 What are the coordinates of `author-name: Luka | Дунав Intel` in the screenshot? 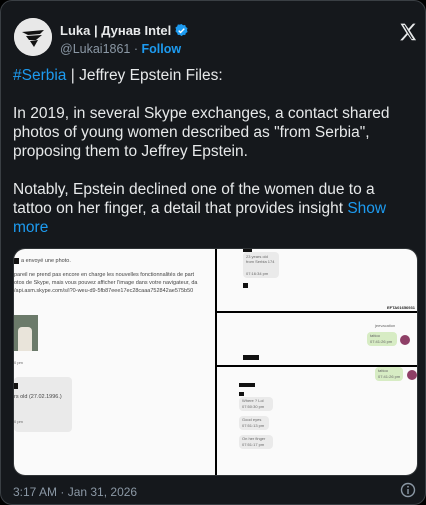 It's located at (124, 32).